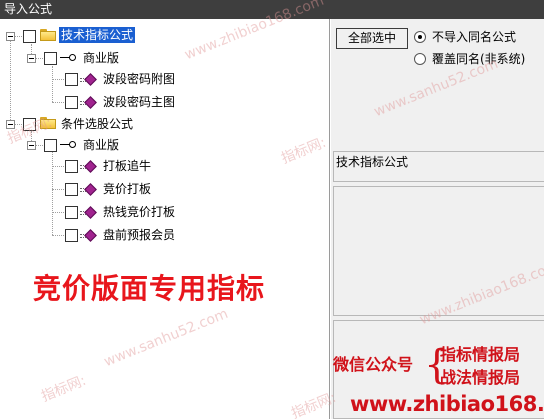  I want to click on tree-node-formula: 热钱竞价打板, so click(139, 212).